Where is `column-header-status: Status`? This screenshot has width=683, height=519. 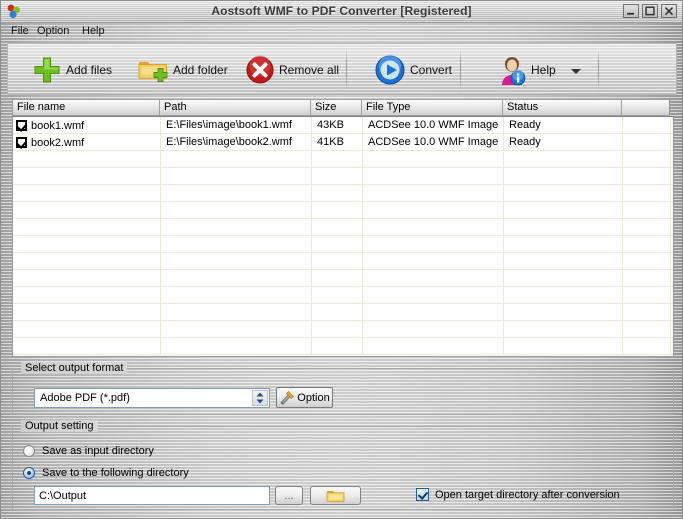
column-header-status: Status is located at coordinates (562, 107).